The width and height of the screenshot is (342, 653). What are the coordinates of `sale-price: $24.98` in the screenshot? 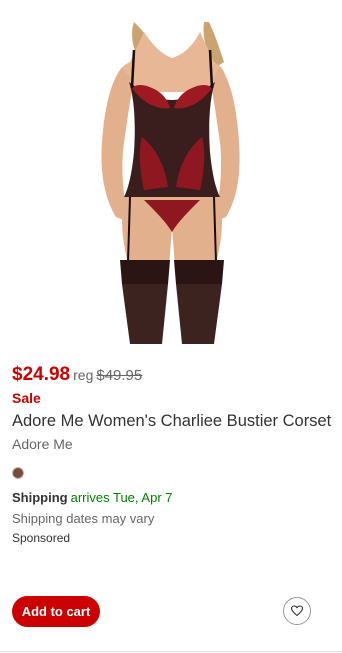 It's located at (41, 374).